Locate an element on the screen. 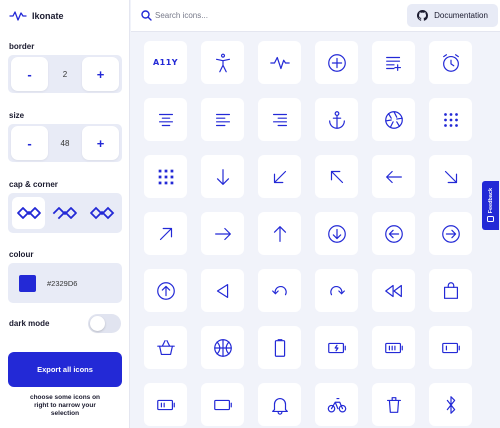  bin-icon is located at coordinates (393, 404).